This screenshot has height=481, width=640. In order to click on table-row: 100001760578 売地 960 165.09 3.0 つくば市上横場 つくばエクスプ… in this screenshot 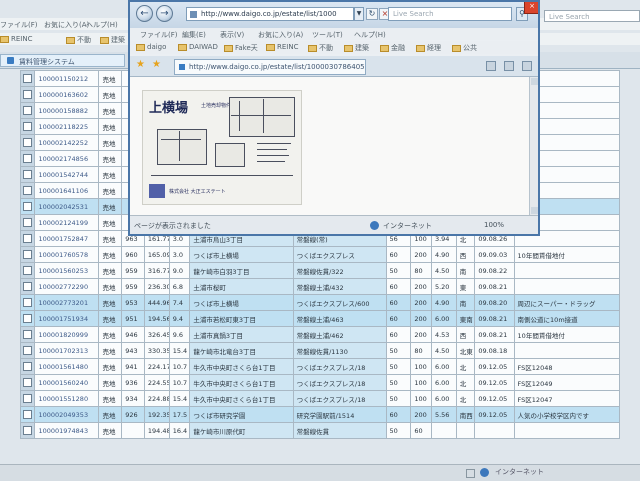, I will do `click(320, 254)`.